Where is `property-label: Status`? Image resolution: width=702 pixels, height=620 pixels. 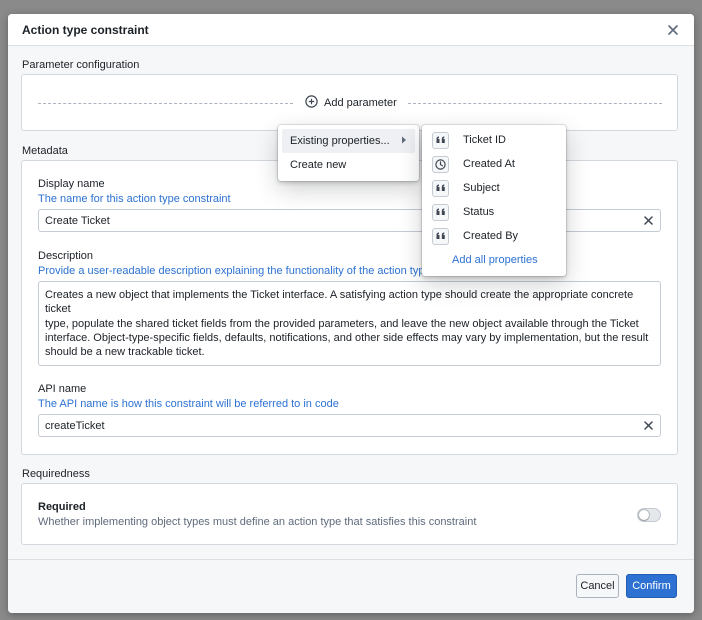 property-label: Status is located at coordinates (479, 212).